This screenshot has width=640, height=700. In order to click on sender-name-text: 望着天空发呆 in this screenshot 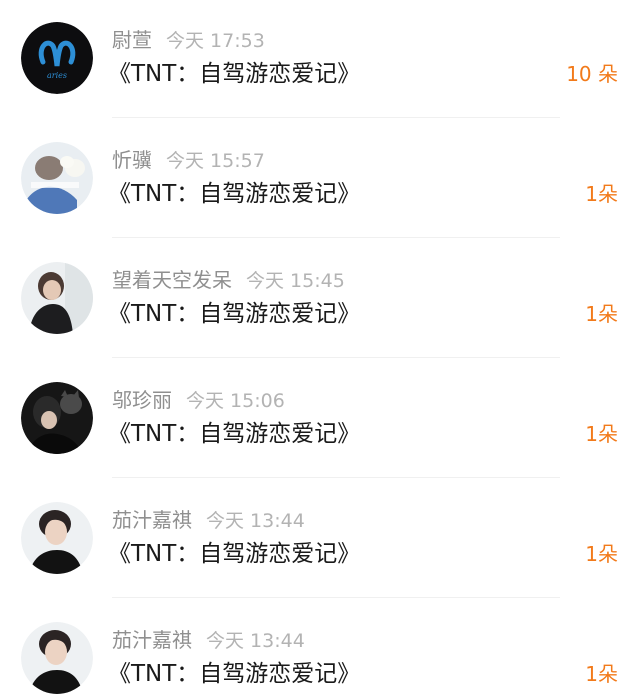, I will do `click(172, 280)`.